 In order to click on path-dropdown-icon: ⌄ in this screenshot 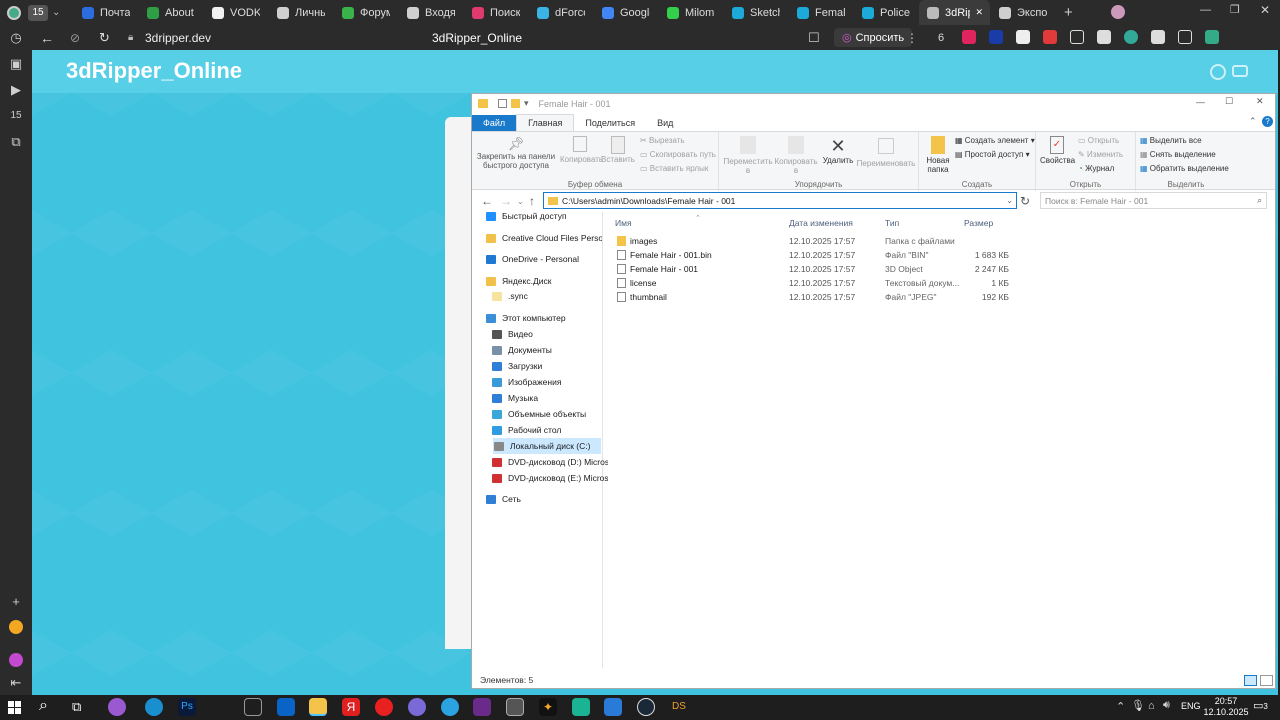, I will do `click(1009, 200)`.